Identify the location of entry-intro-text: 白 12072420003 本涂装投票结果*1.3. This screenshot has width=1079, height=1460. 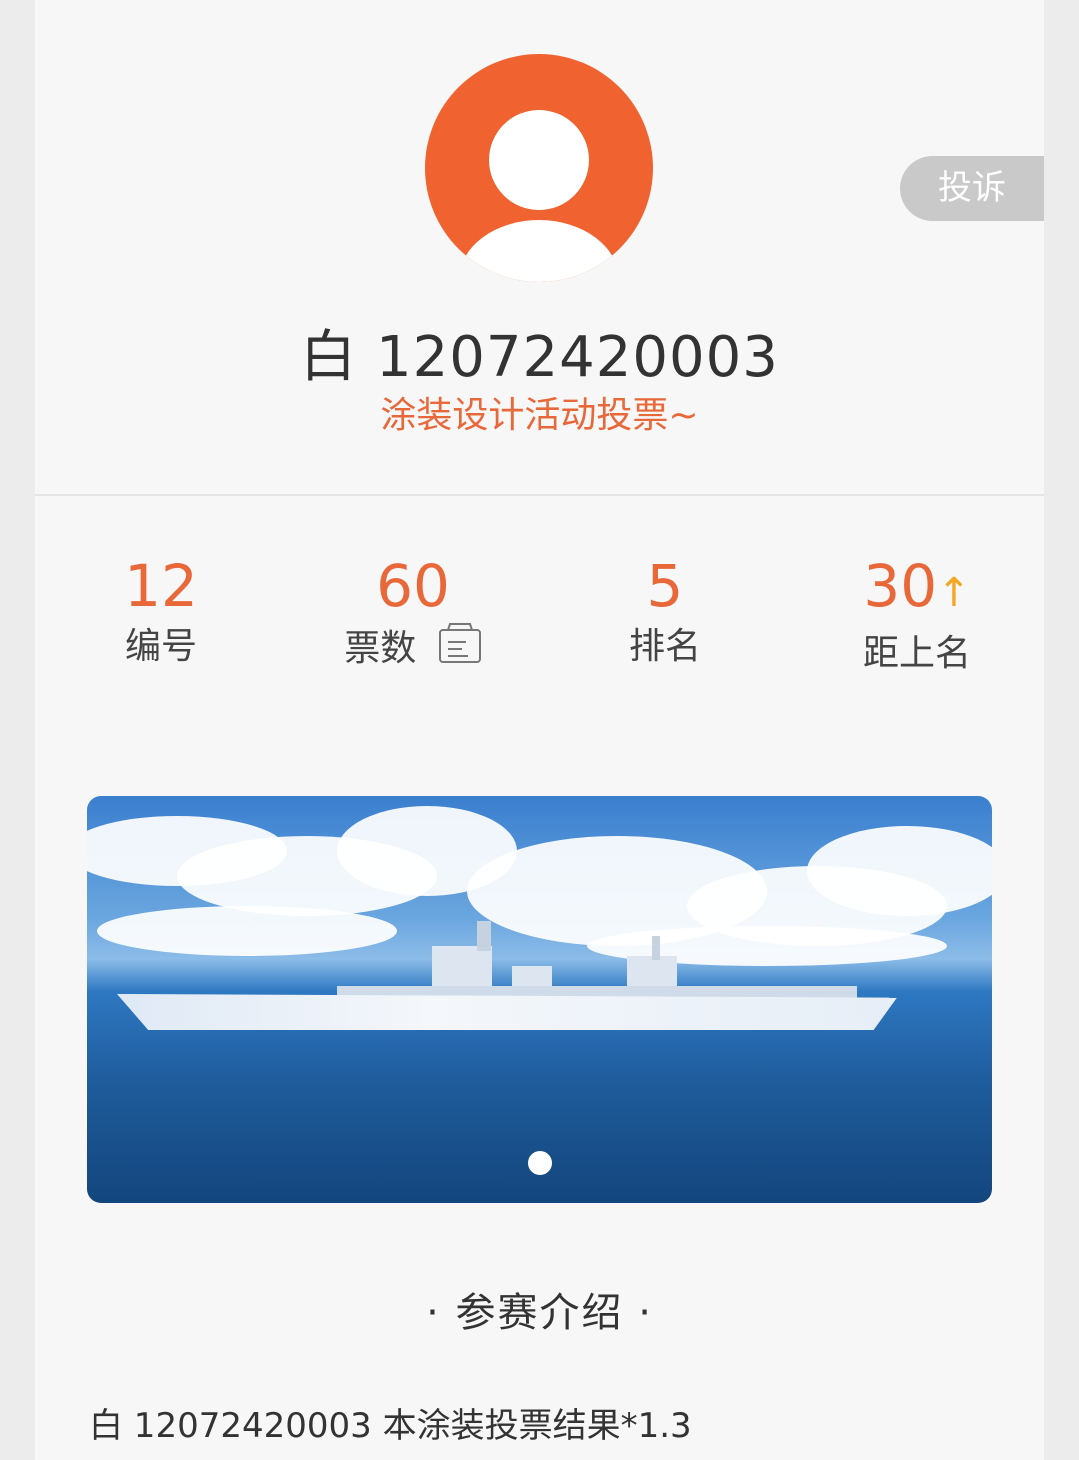
(390, 1426).